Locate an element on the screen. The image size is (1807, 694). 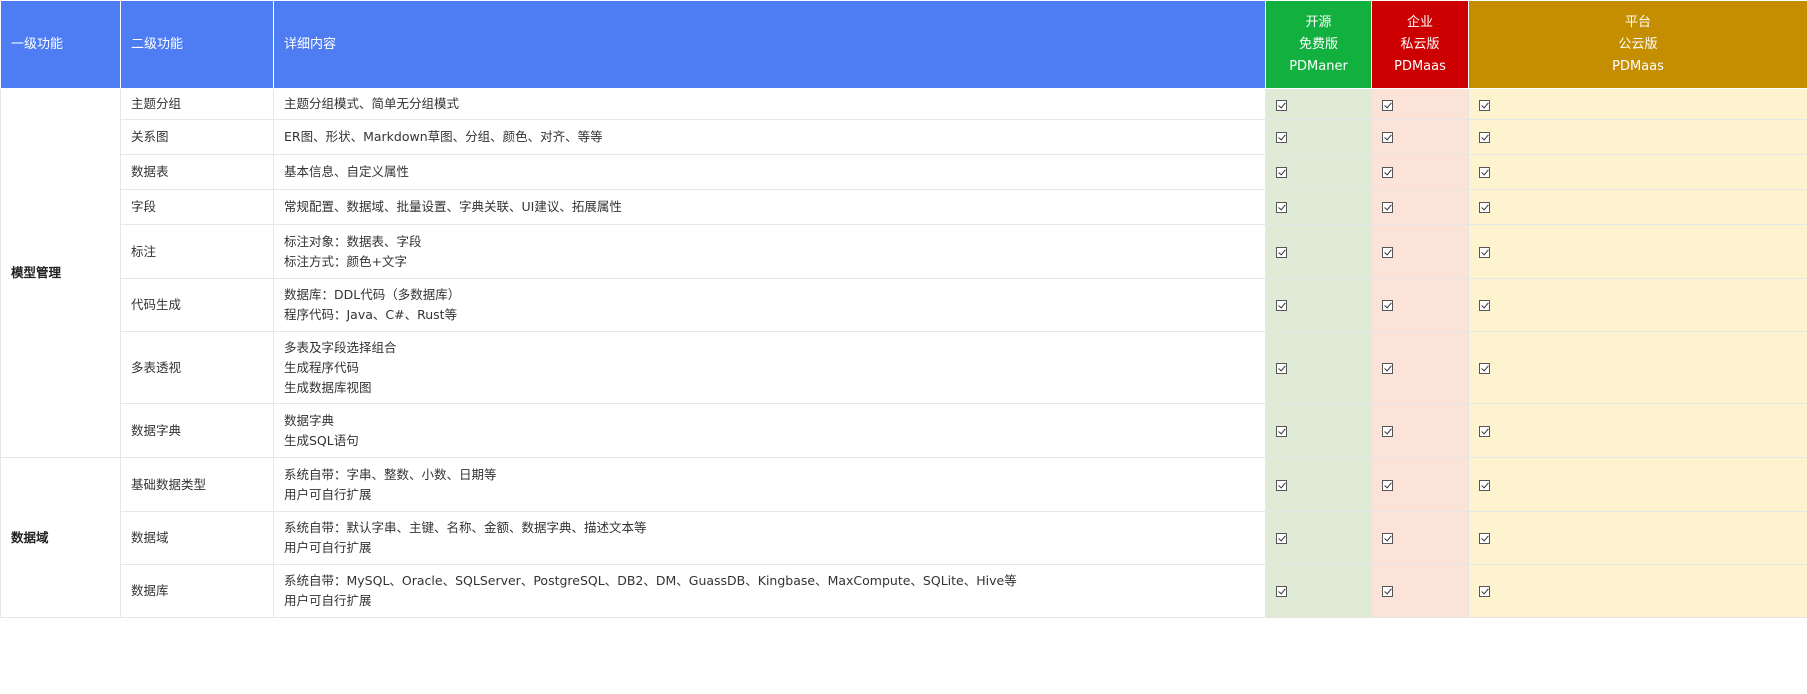
table-row: 多表透视 多表及字段选择组合 生成程序代码 生成数据库视图 is located at coordinates (904, 367).